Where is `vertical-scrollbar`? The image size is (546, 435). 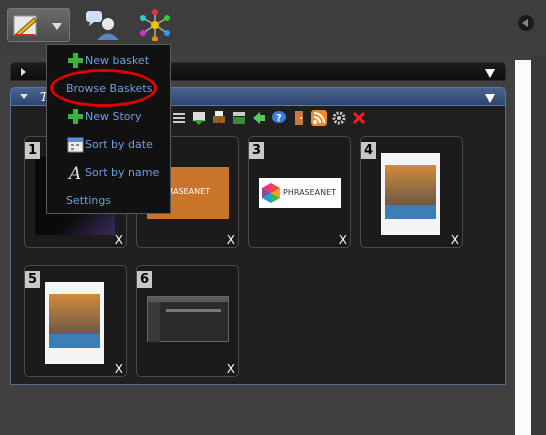
vertical-scrollbar is located at coordinates (523, 247).